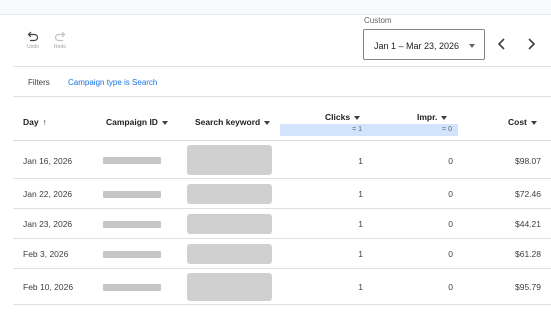  What do you see at coordinates (427, 117) in the screenshot?
I see `column-header-impr-label: Impr.` at bounding box center [427, 117].